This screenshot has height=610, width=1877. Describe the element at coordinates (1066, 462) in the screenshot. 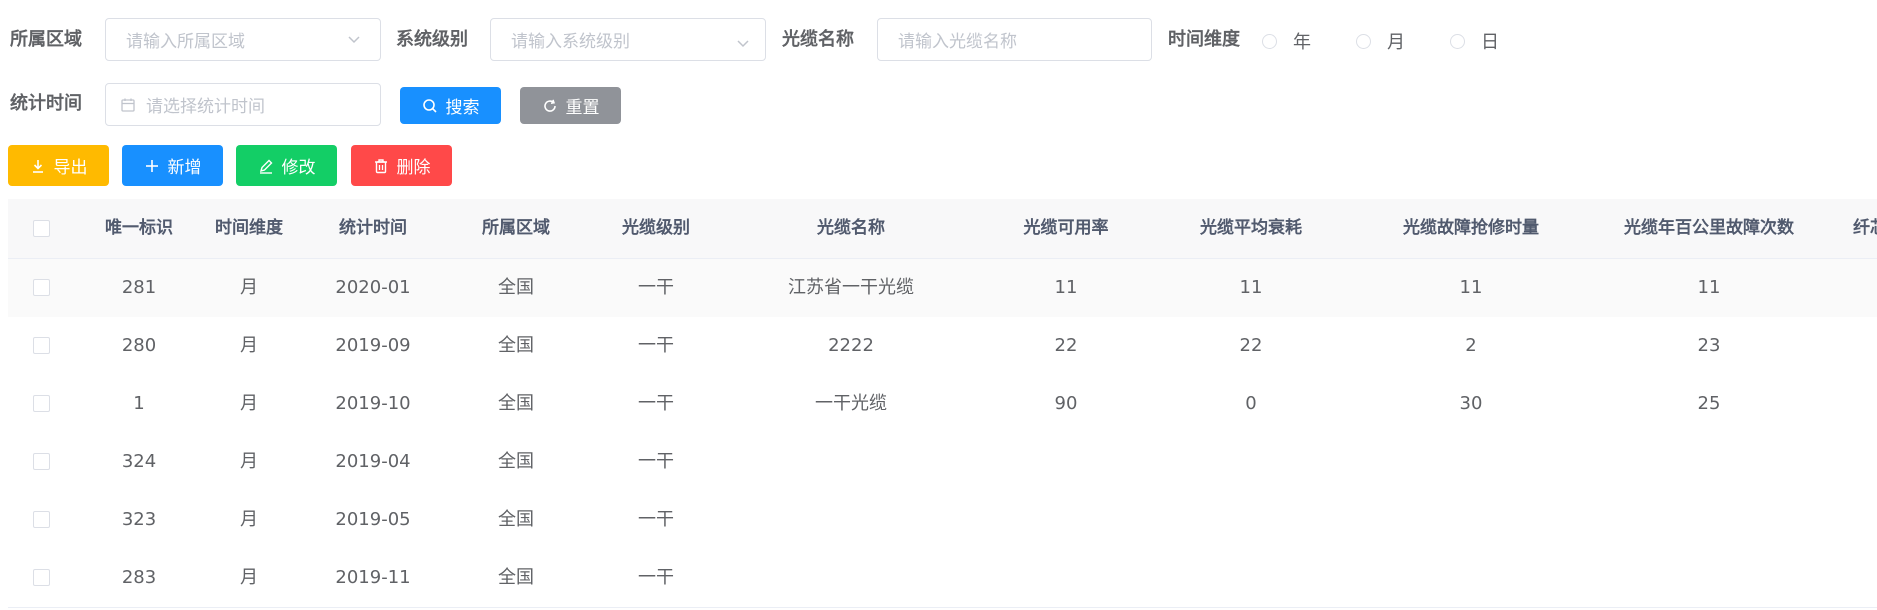

I see `cell-availability` at that location.